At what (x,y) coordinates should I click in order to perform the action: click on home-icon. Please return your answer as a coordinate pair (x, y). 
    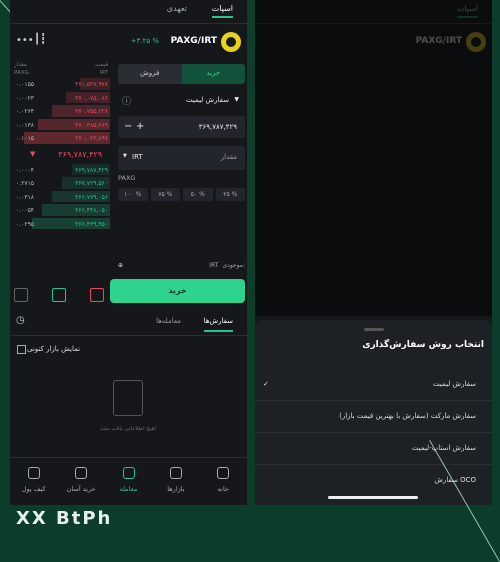
    Looking at the image, I should click on (223, 473).